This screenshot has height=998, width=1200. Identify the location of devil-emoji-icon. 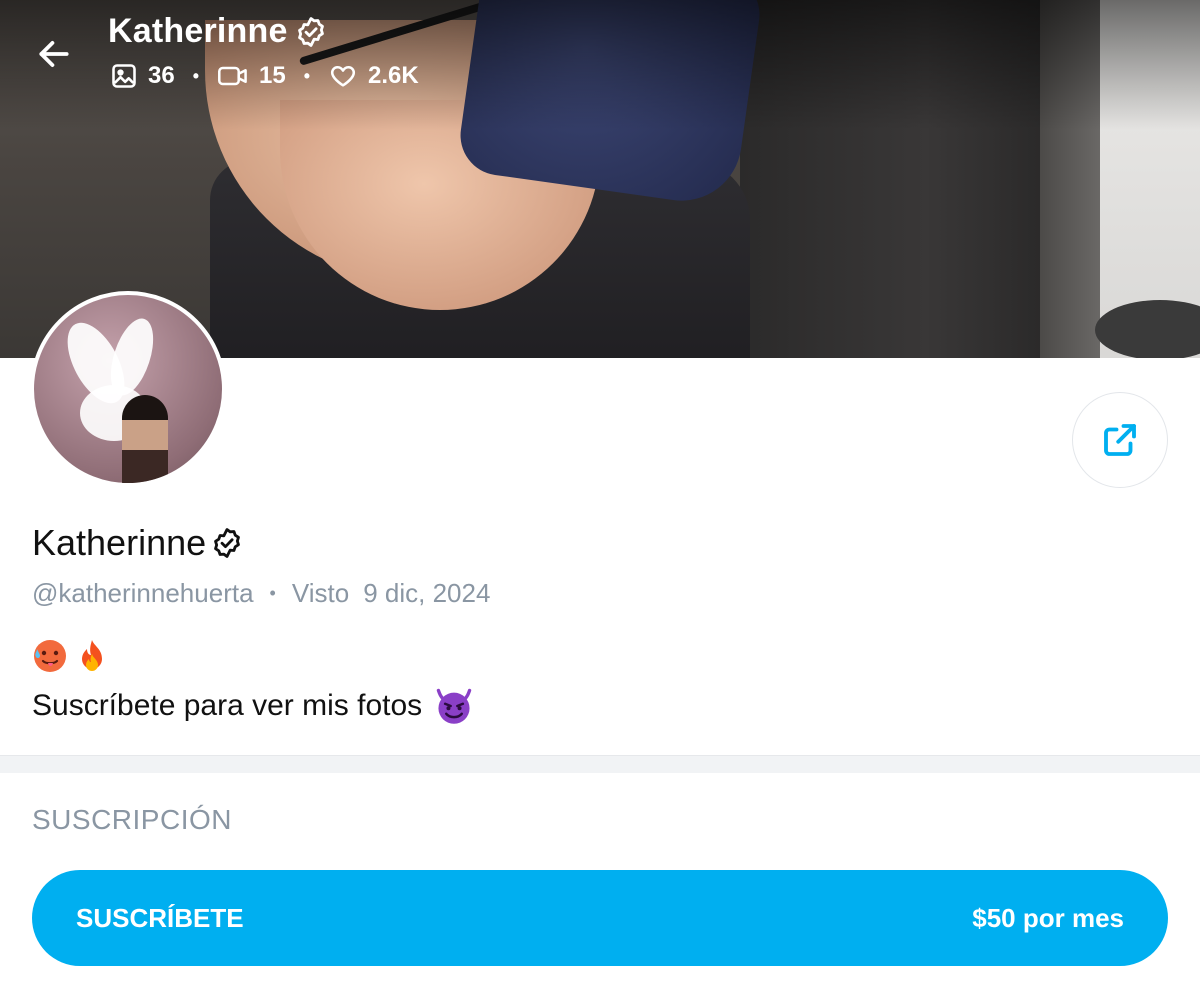
(454, 706).